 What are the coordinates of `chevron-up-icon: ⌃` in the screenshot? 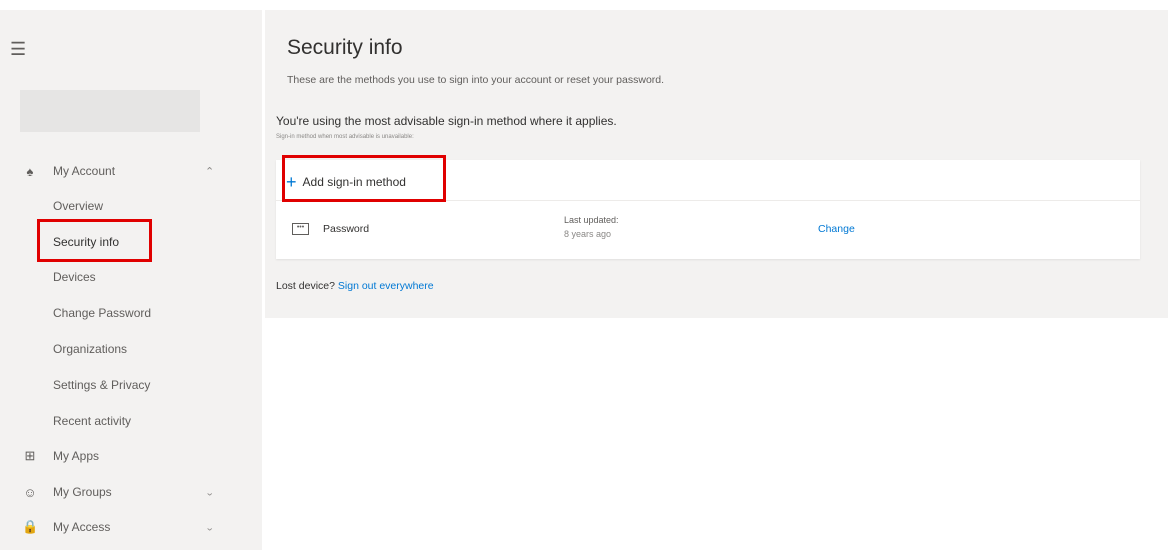 It's located at (209, 171).